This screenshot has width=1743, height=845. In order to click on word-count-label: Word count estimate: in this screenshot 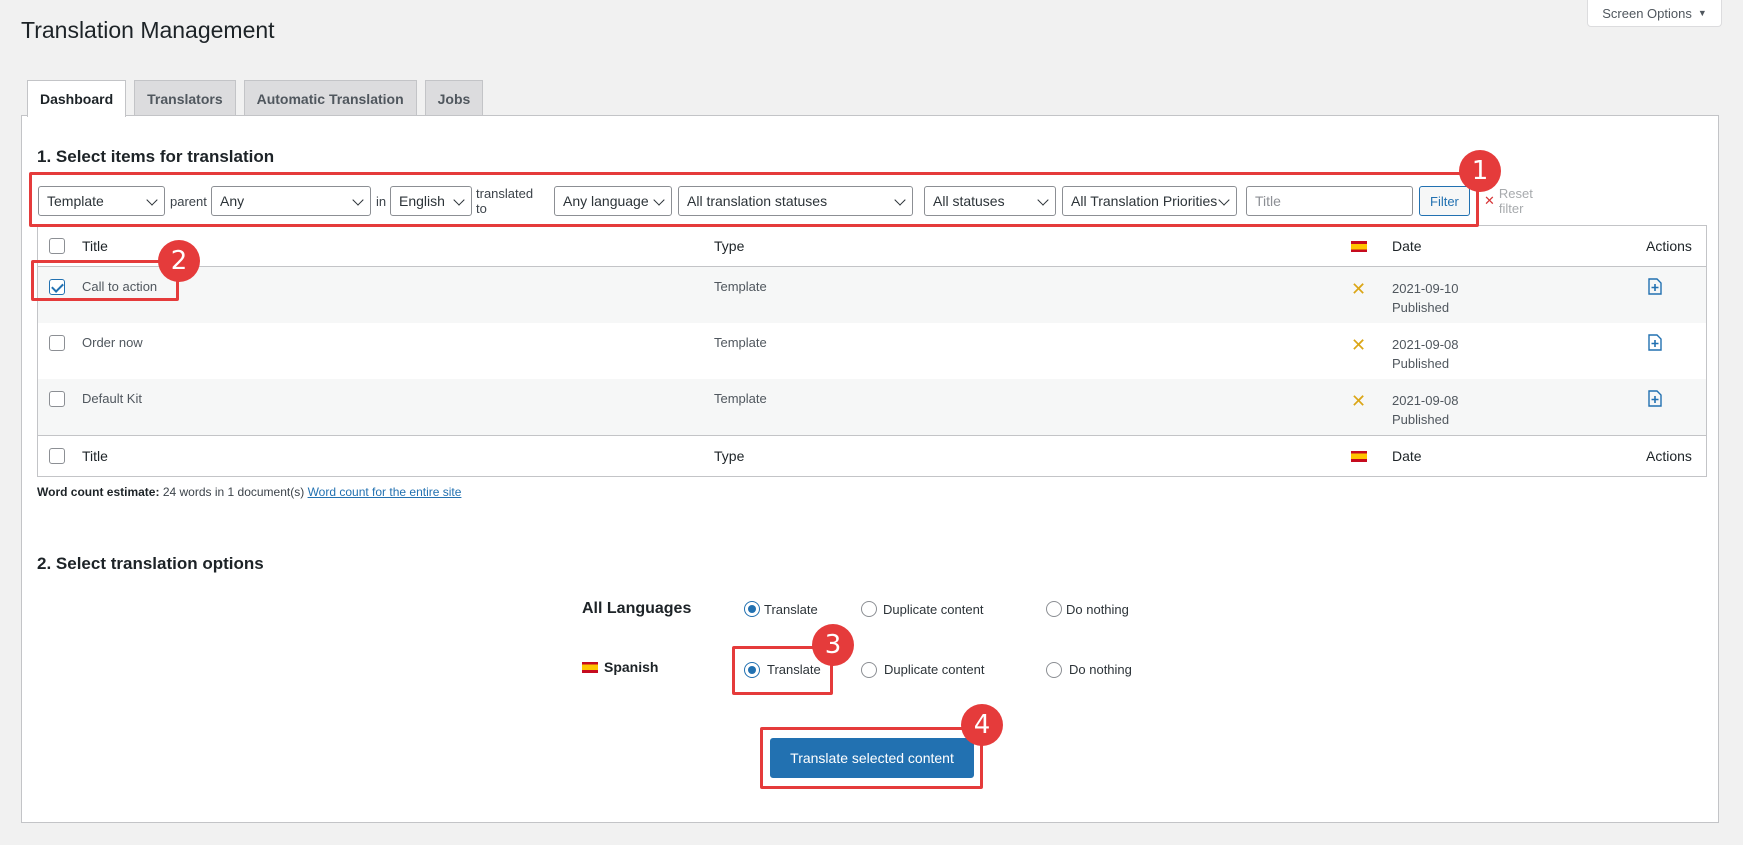, I will do `click(98, 492)`.